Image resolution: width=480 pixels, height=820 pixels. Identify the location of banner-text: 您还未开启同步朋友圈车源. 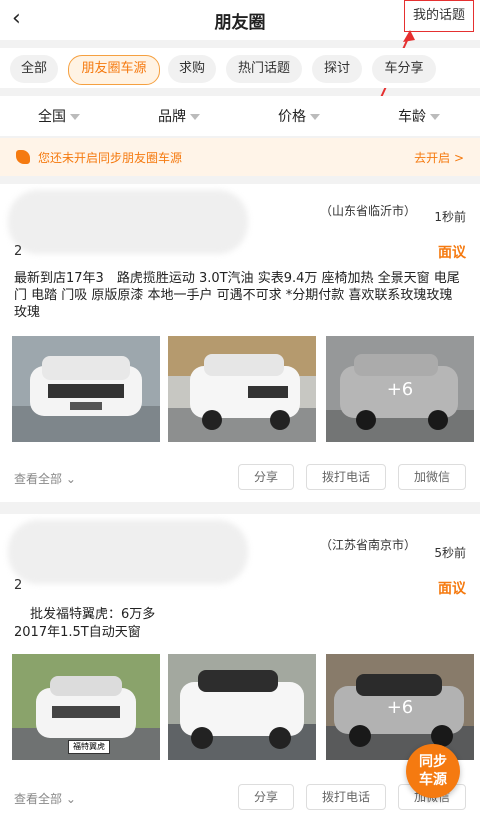
(110, 158).